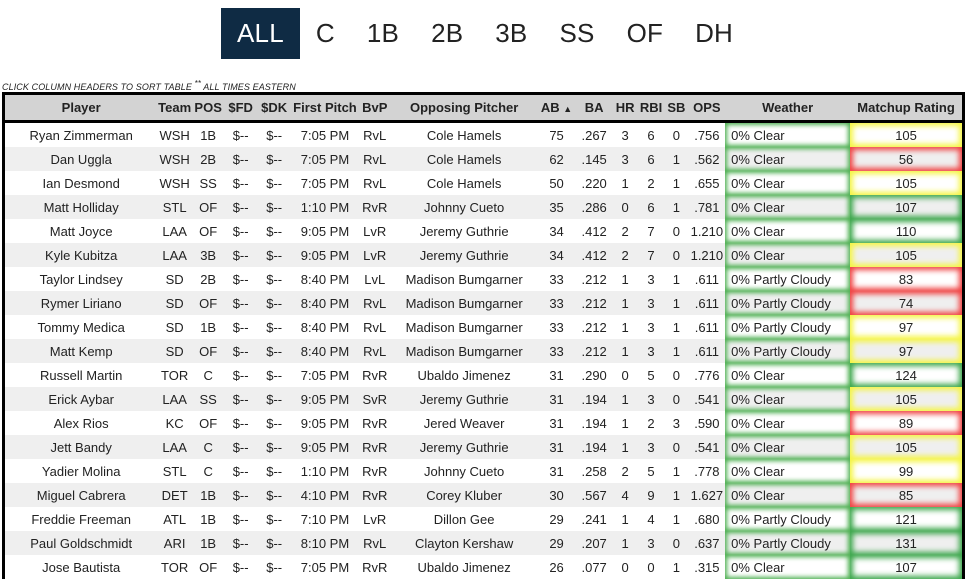 This screenshot has width=967, height=580. Describe the element at coordinates (594, 423) in the screenshot. I see `cell-ba: .194` at that location.